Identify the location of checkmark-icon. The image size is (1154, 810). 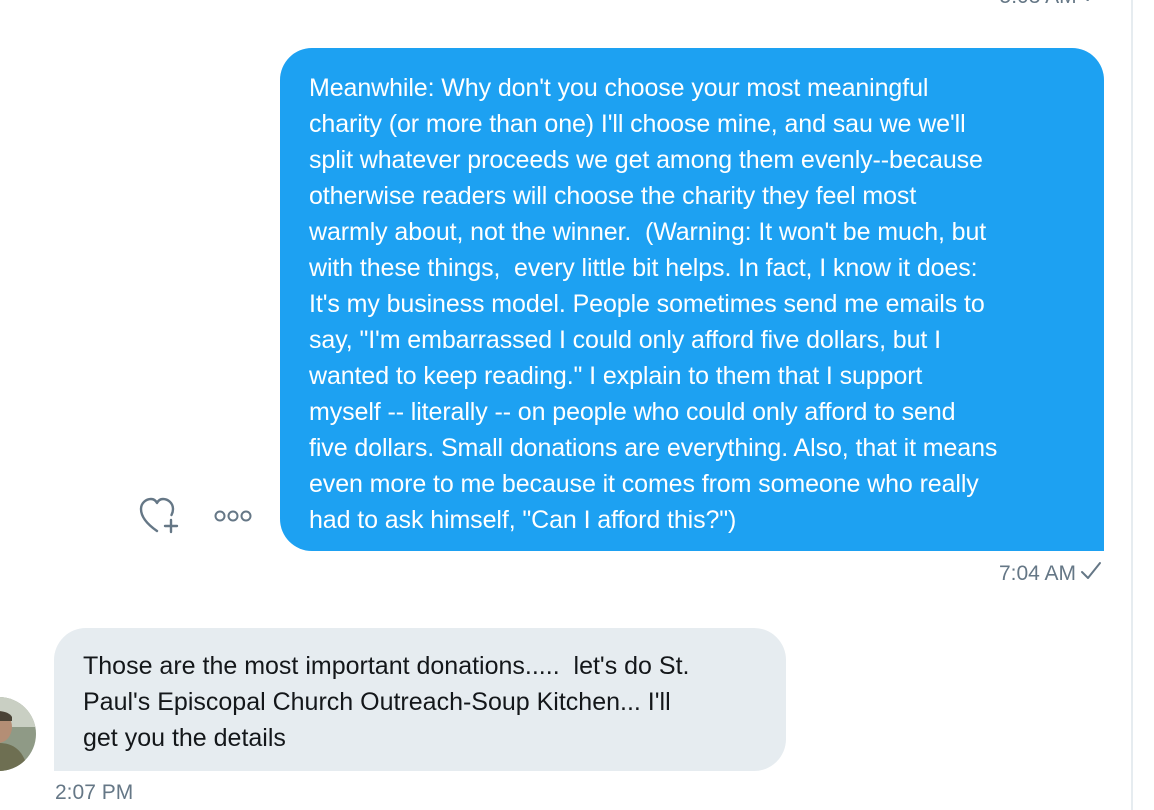
(1089, 574).